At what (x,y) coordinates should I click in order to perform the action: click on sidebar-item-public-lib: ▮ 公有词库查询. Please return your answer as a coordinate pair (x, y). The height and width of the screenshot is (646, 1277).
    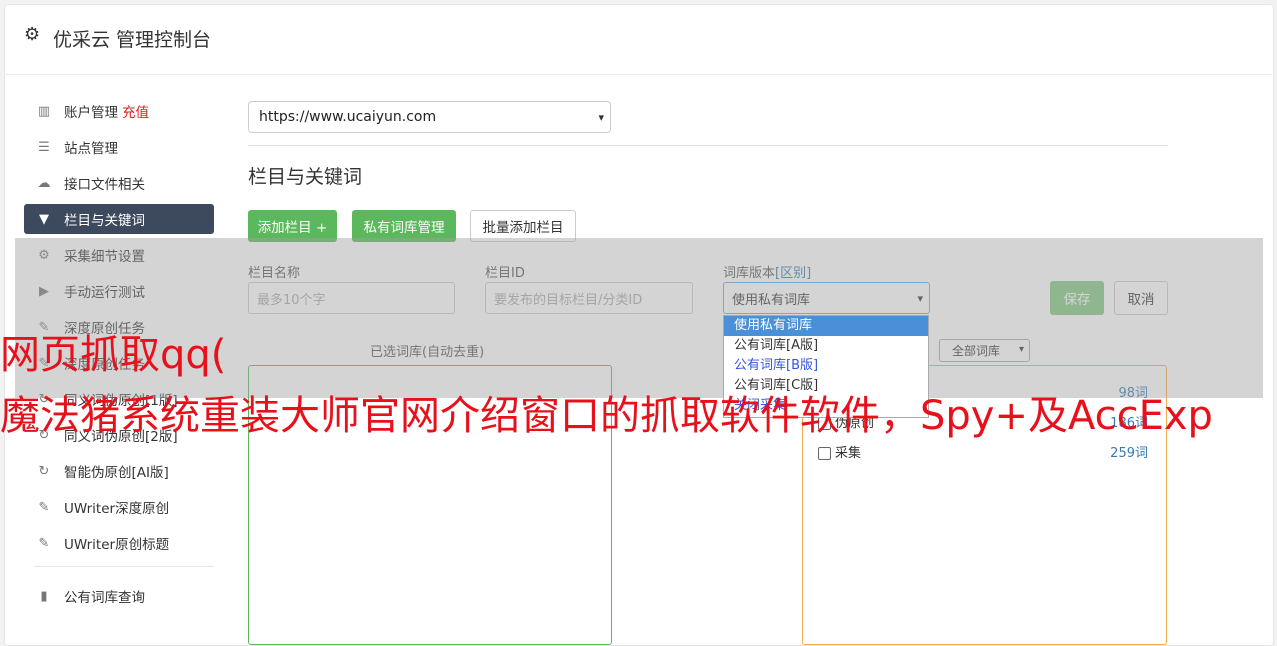
    Looking at the image, I should click on (119, 596).